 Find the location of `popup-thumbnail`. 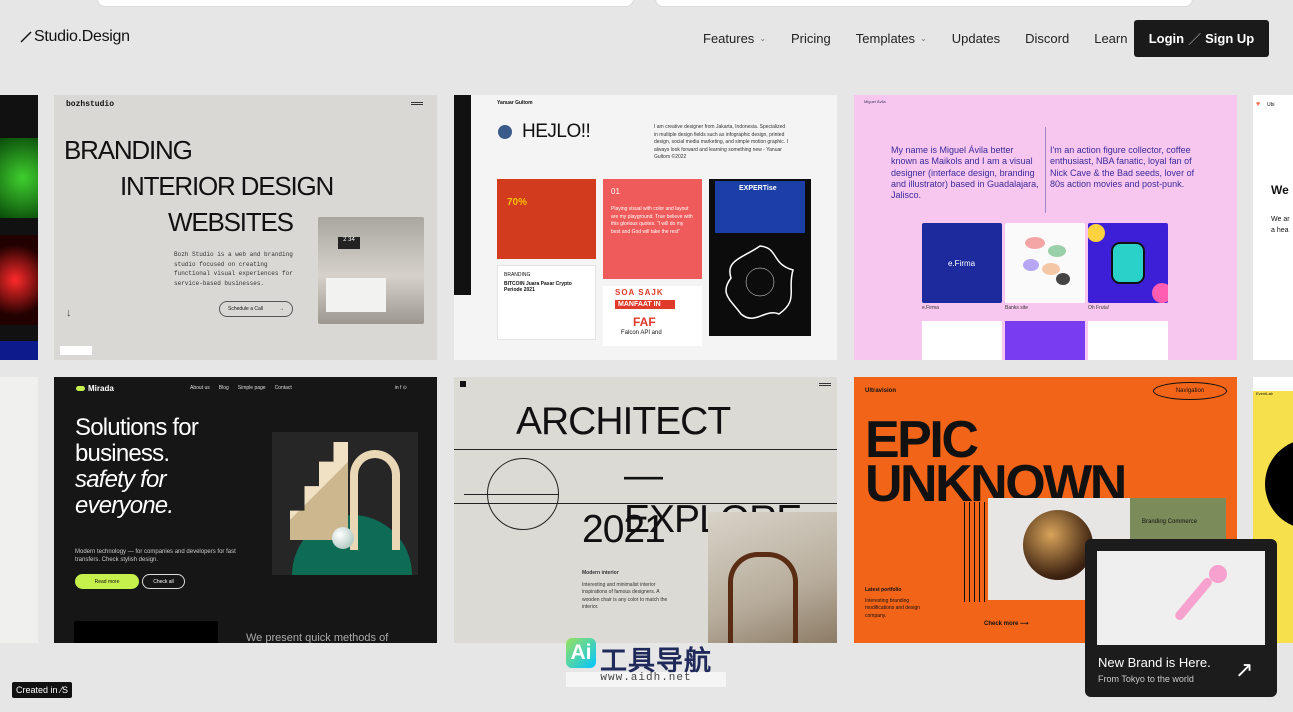

popup-thumbnail is located at coordinates (1181, 598).